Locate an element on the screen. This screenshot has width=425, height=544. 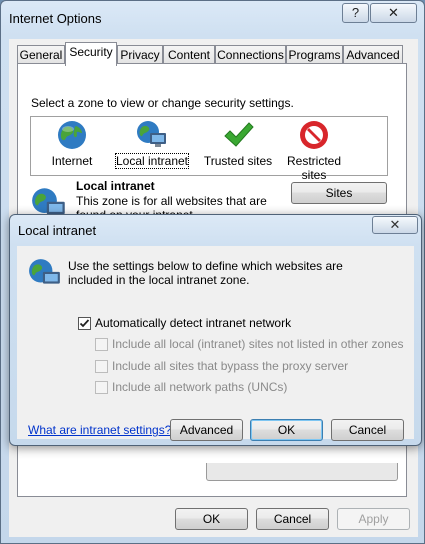
dialog-title: Local intranet is located at coordinates (57, 230).